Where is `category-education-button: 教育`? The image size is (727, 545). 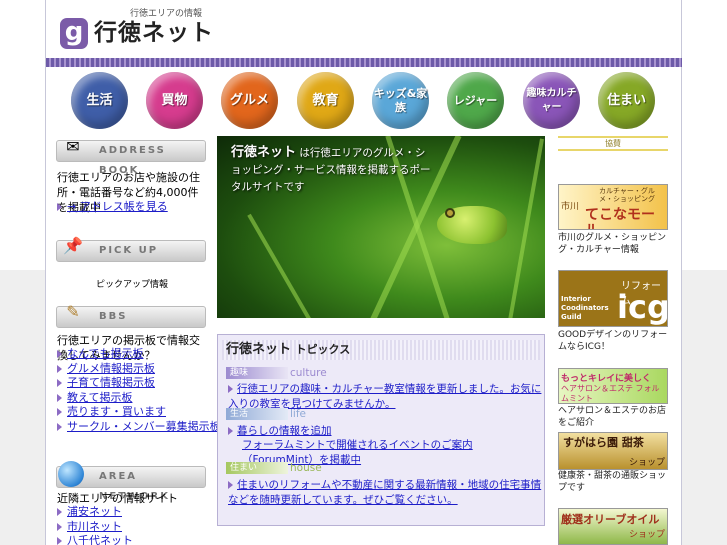
category-education-button: 教育 is located at coordinates (325, 100).